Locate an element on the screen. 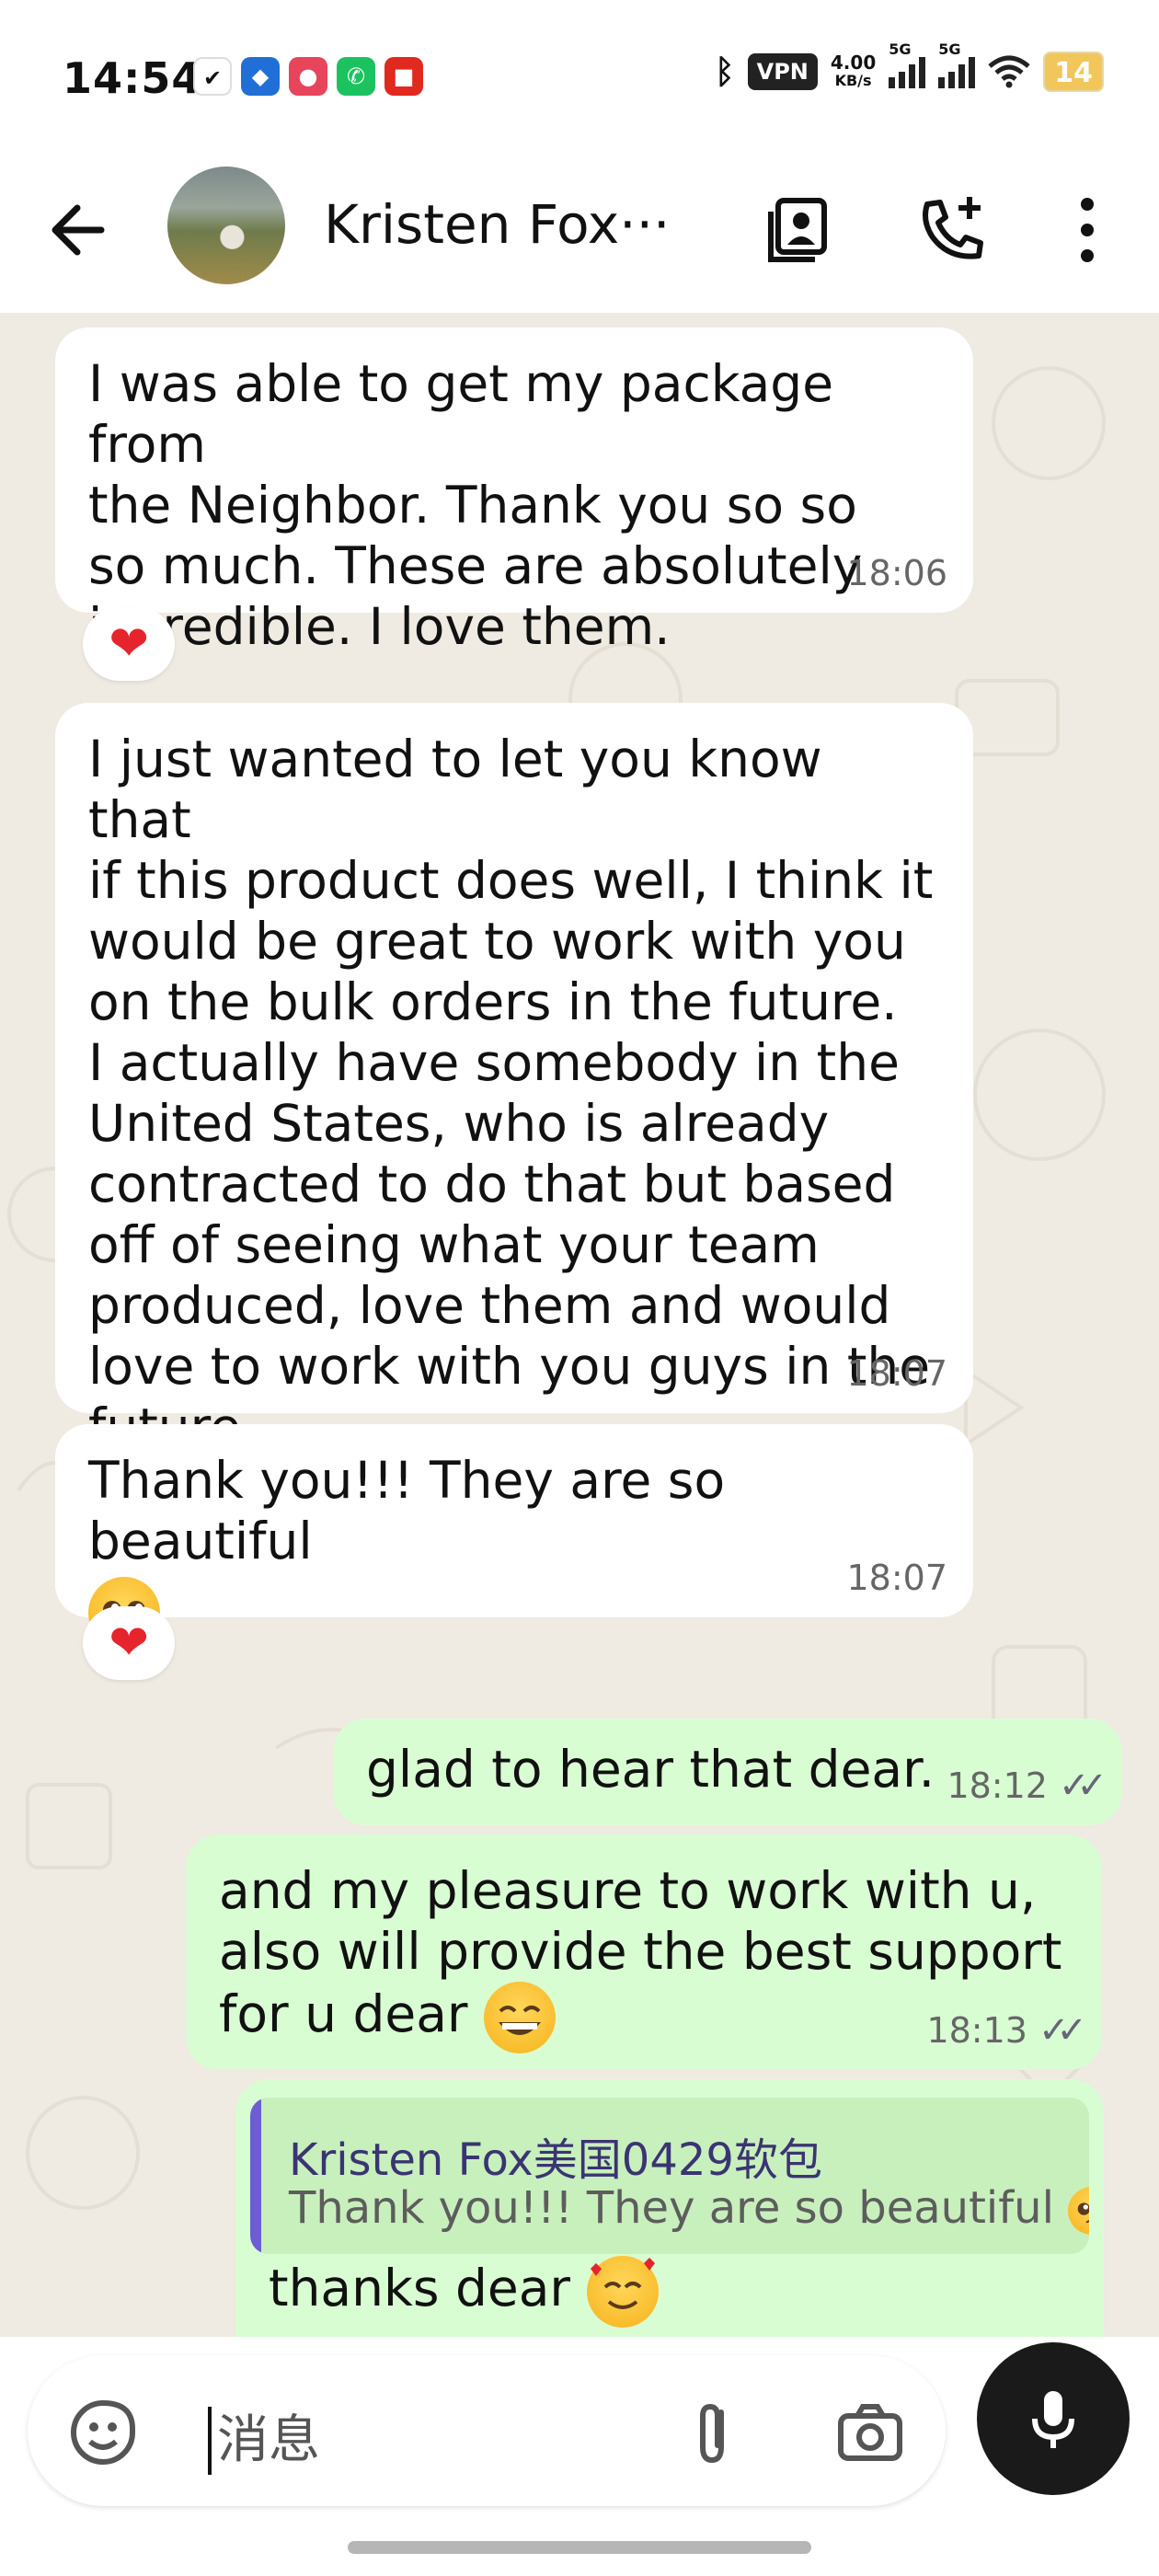  sticker-icon is located at coordinates (103, 2432).